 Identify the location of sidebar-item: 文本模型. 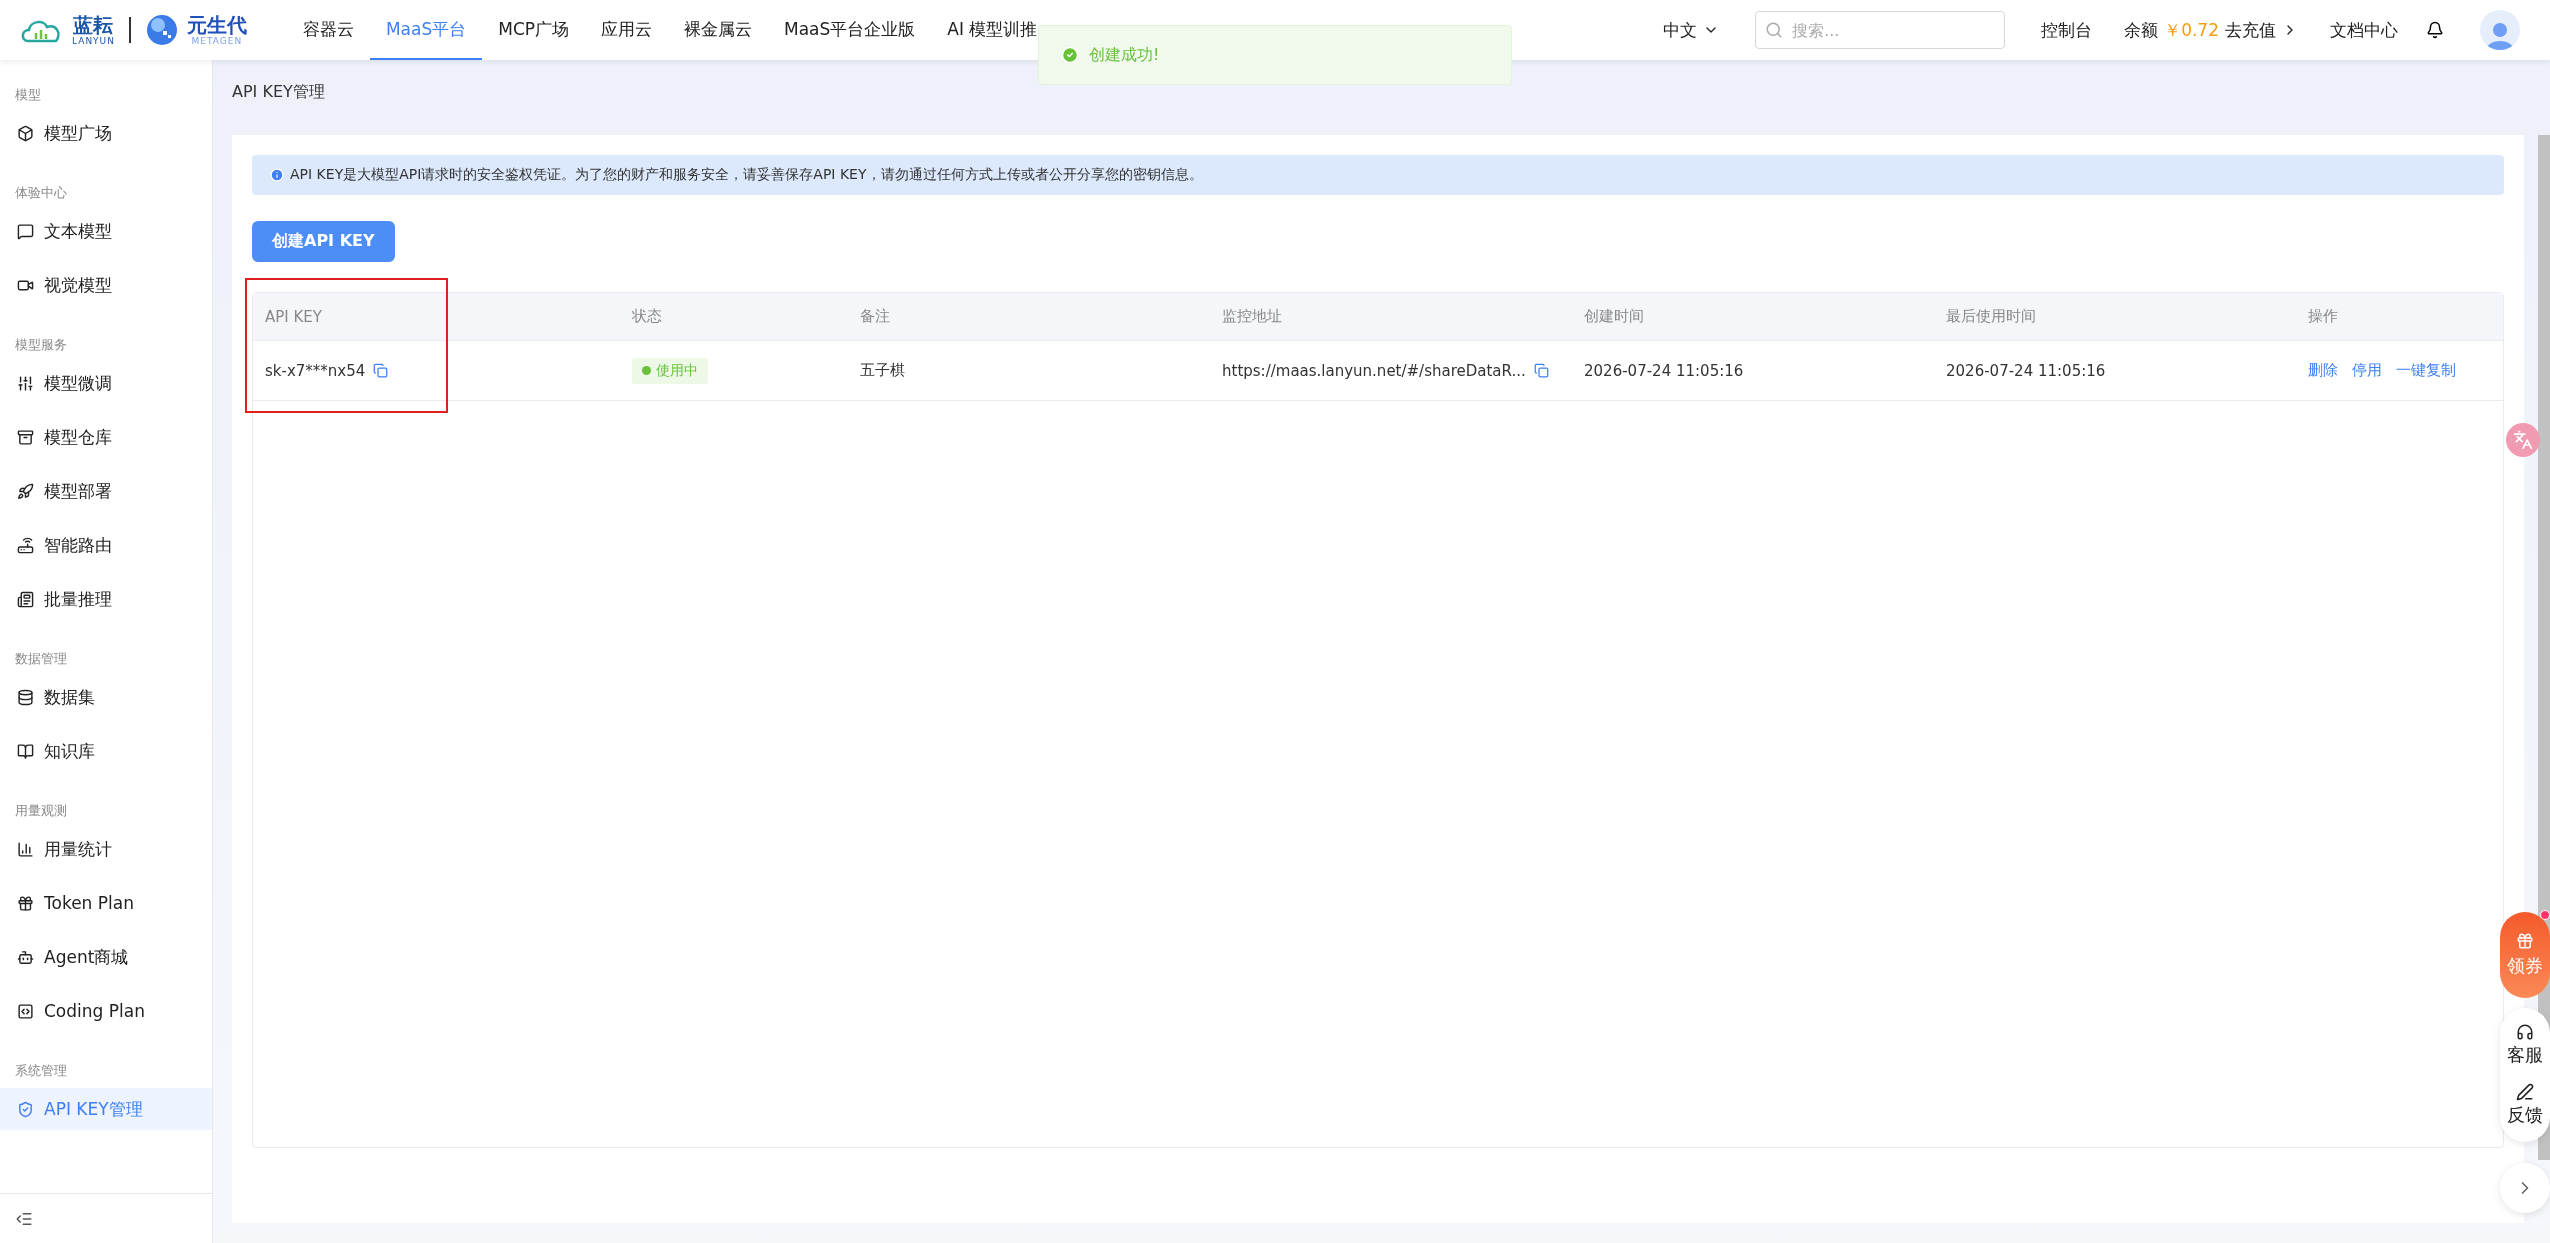
(106, 231).